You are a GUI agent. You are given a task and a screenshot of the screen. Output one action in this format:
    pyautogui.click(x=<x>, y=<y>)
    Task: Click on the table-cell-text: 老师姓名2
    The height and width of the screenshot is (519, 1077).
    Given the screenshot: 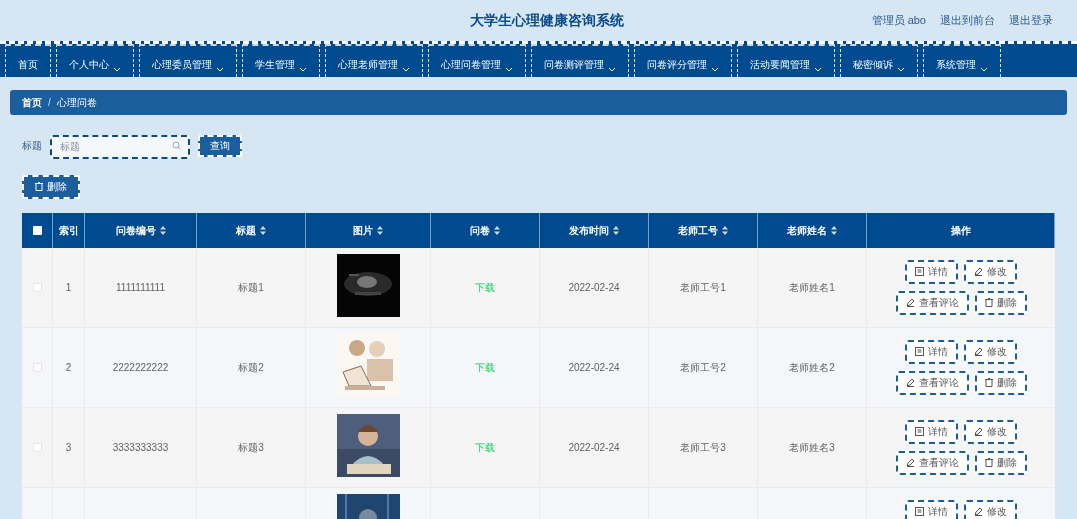 What is the action you would take?
    pyautogui.click(x=812, y=367)
    